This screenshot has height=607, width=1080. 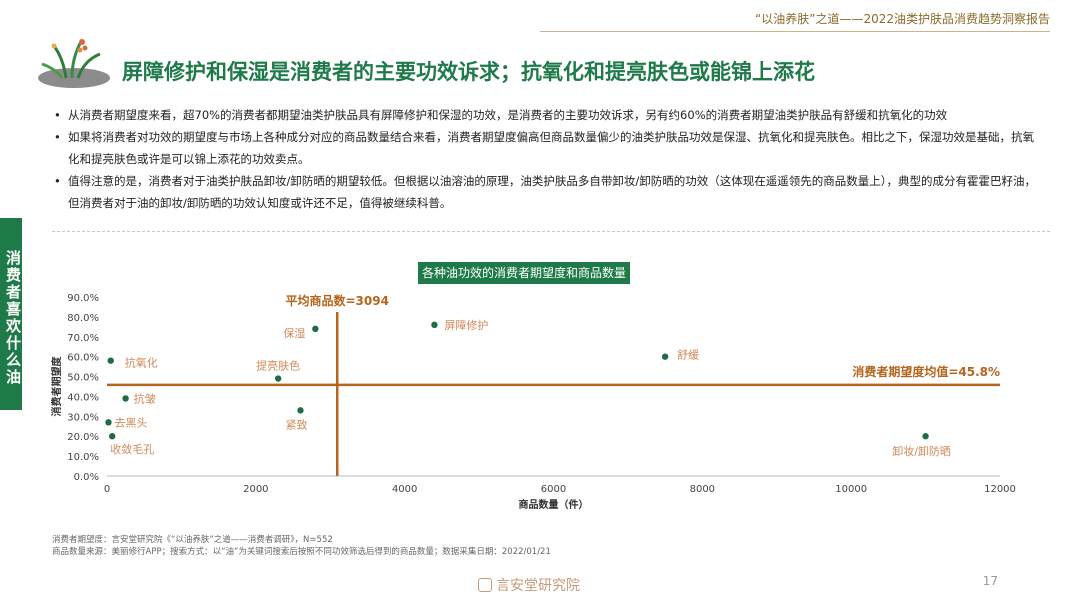 I want to click on data-point-label: 去黑头, so click(x=130, y=422).